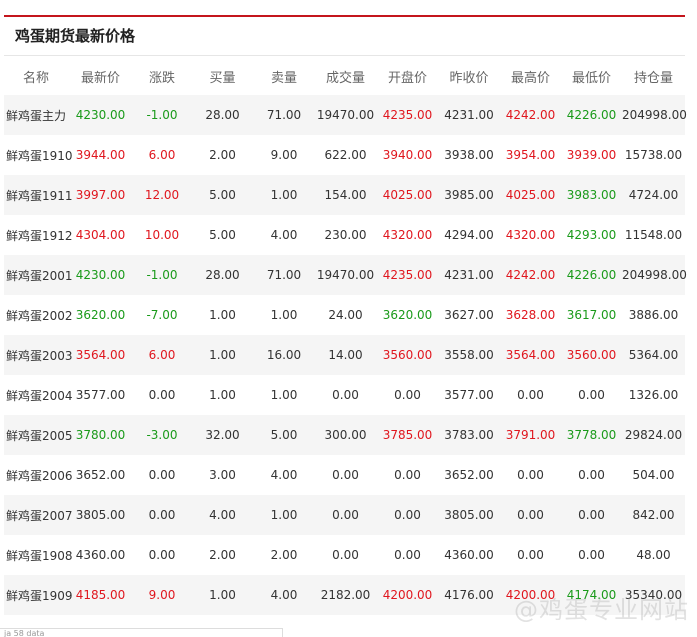  I want to click on cell-name: 鲜鸡蛋2003, so click(38, 355).